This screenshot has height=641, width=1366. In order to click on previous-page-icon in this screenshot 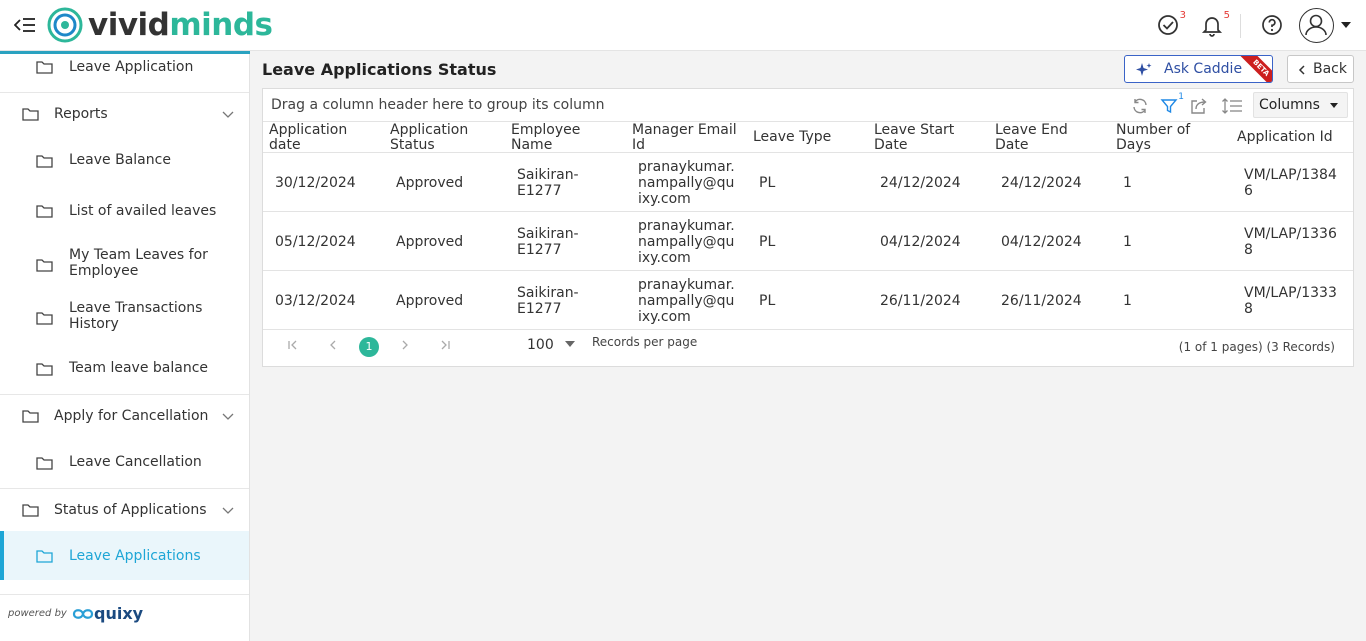, I will do `click(333, 345)`.